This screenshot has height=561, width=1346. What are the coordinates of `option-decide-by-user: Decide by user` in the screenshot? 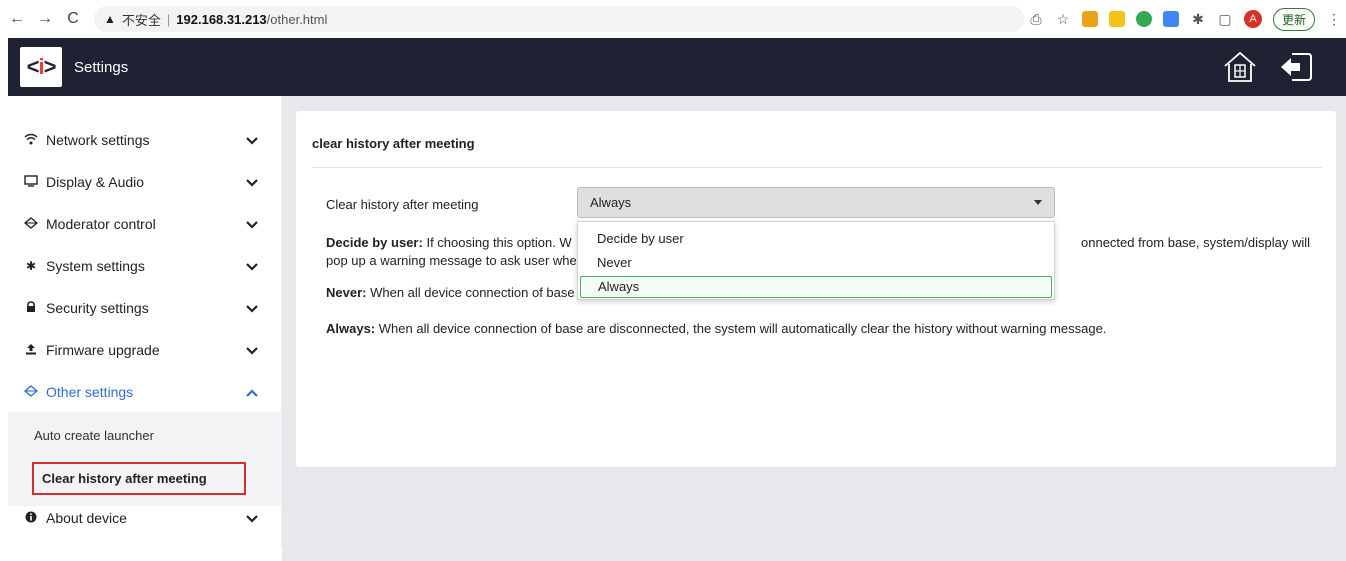 It's located at (816, 240).